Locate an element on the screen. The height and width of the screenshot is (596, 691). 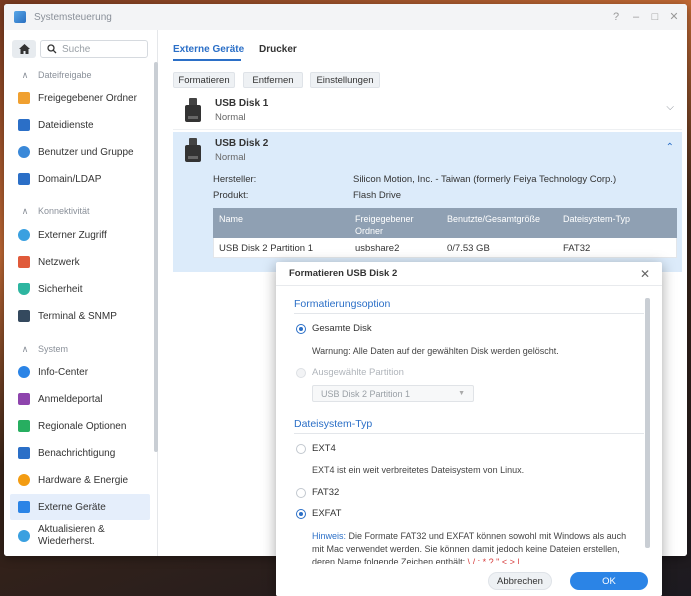
disk-row-1: USB Disk 1 Normal ⌵ is located at coordinates (427, 111).